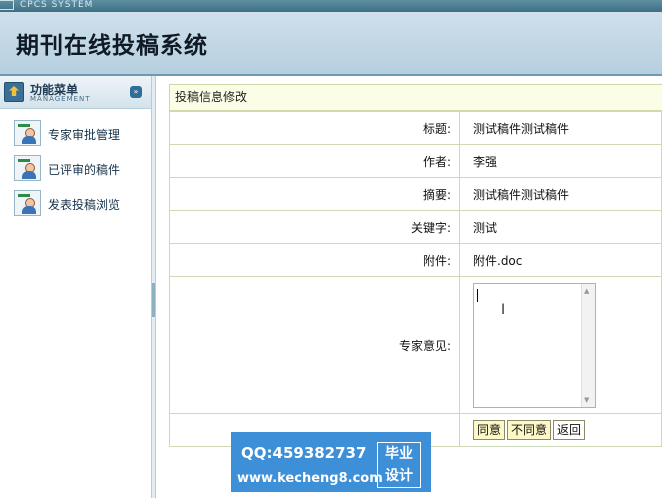 This screenshot has width=662, height=498. I want to click on field-label: 摘要:, so click(314, 194).